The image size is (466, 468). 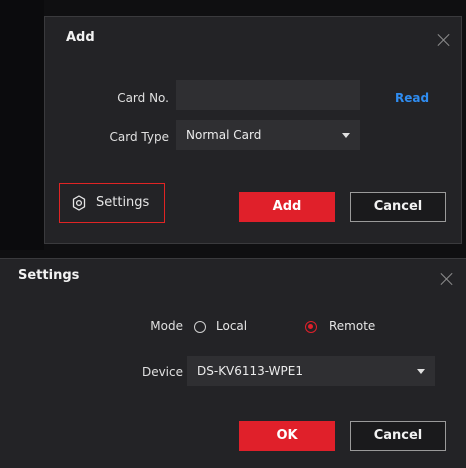 What do you see at coordinates (80, 37) in the screenshot?
I see `add-dialog-title: Add` at bounding box center [80, 37].